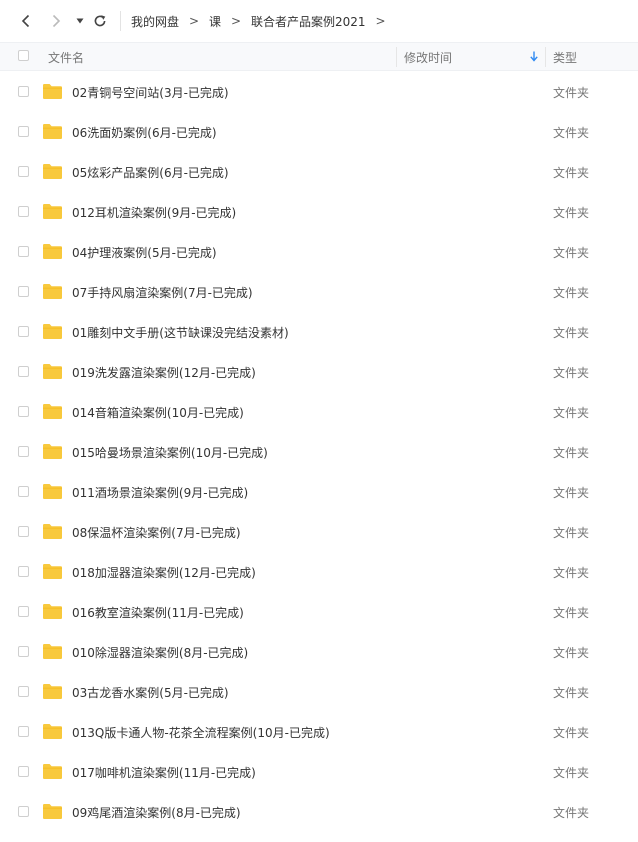 This screenshot has width=638, height=842. Describe the element at coordinates (144, 252) in the screenshot. I see `file-name: 04护理液案例(5月-已完成)` at that location.